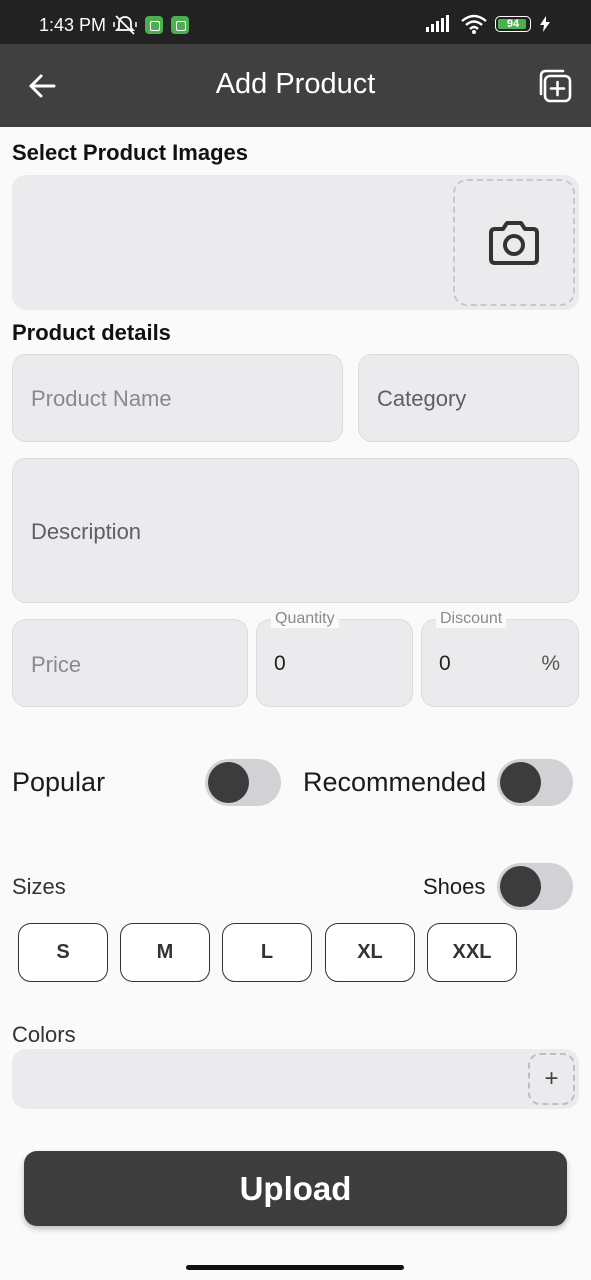  Describe the element at coordinates (395, 782) in the screenshot. I see `recommended-label: Recommended` at that location.